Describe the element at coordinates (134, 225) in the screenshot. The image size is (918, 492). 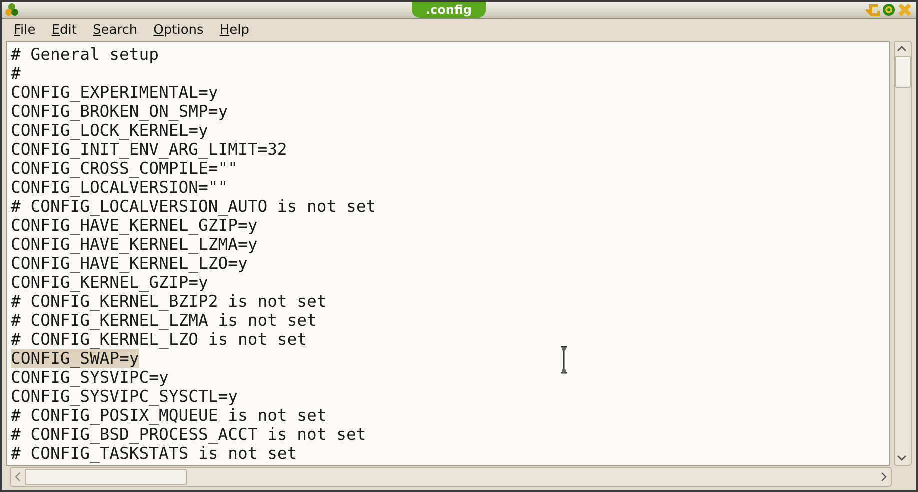
I see `code-line: CONFIG_HAVE_KERNEL_GZIP=y` at that location.